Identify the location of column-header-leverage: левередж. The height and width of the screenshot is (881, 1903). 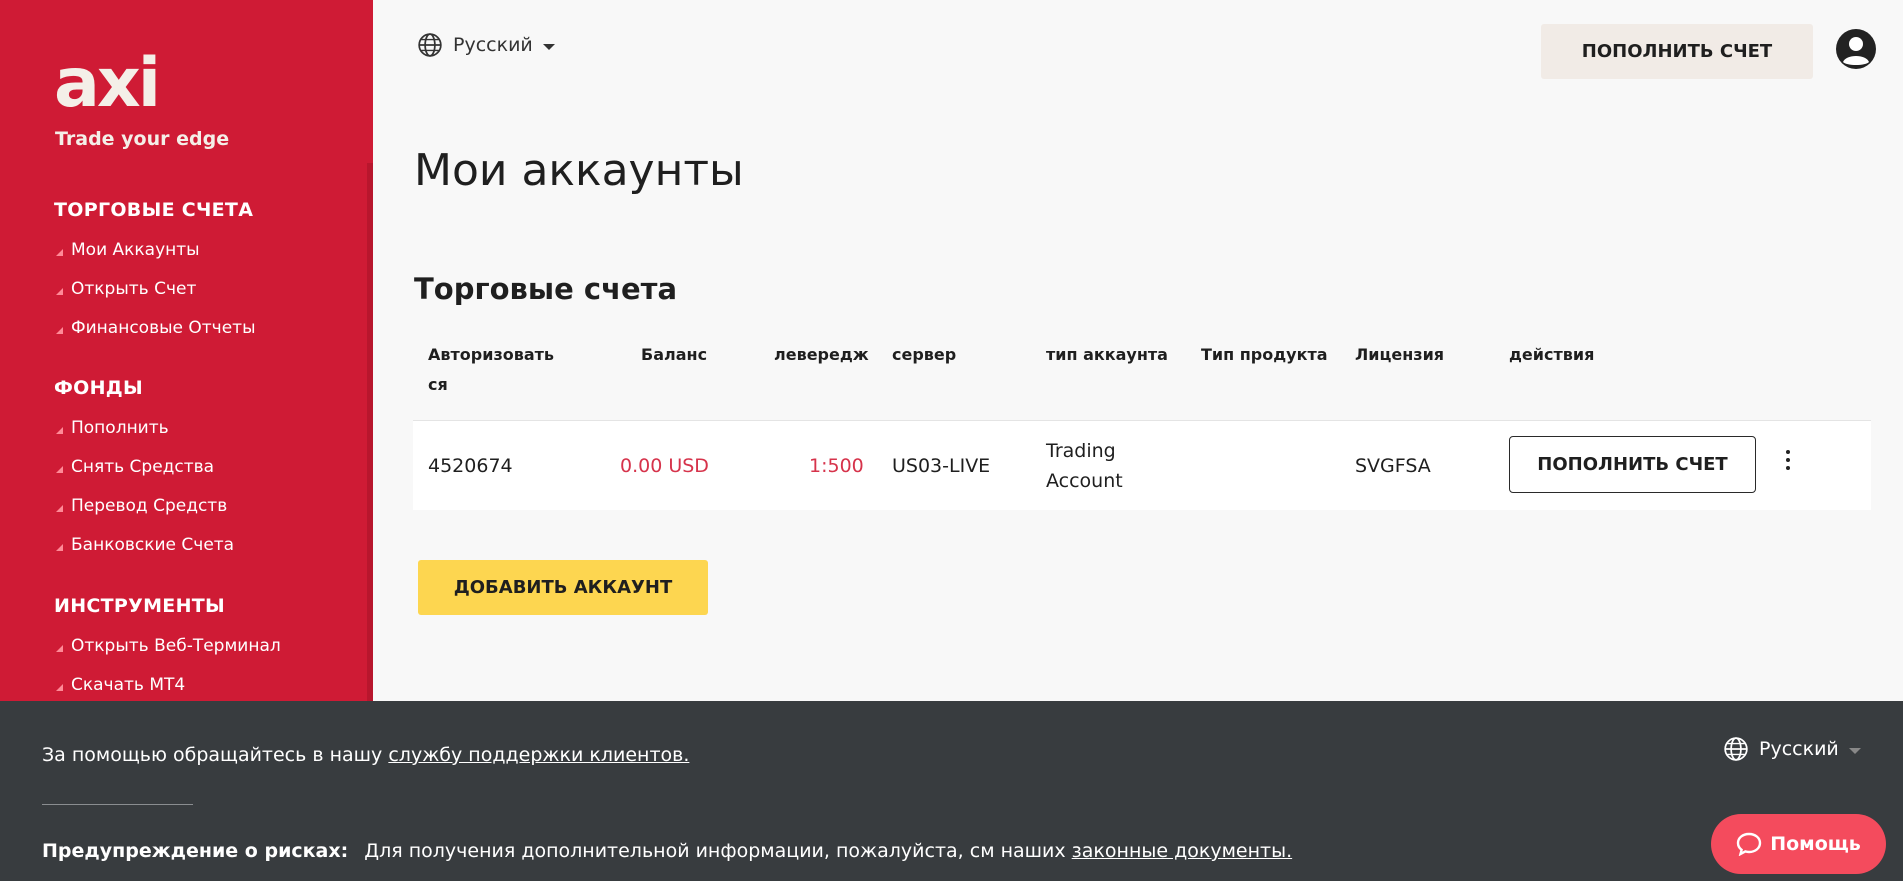
(821, 354).